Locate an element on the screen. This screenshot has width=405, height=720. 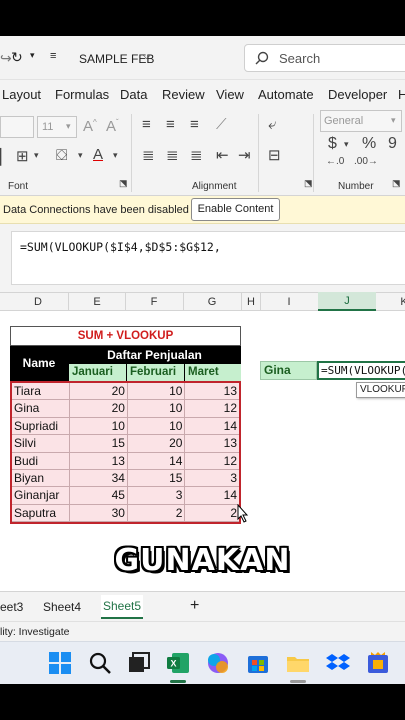
number-format-box: General ▾ is located at coordinates (361, 121).